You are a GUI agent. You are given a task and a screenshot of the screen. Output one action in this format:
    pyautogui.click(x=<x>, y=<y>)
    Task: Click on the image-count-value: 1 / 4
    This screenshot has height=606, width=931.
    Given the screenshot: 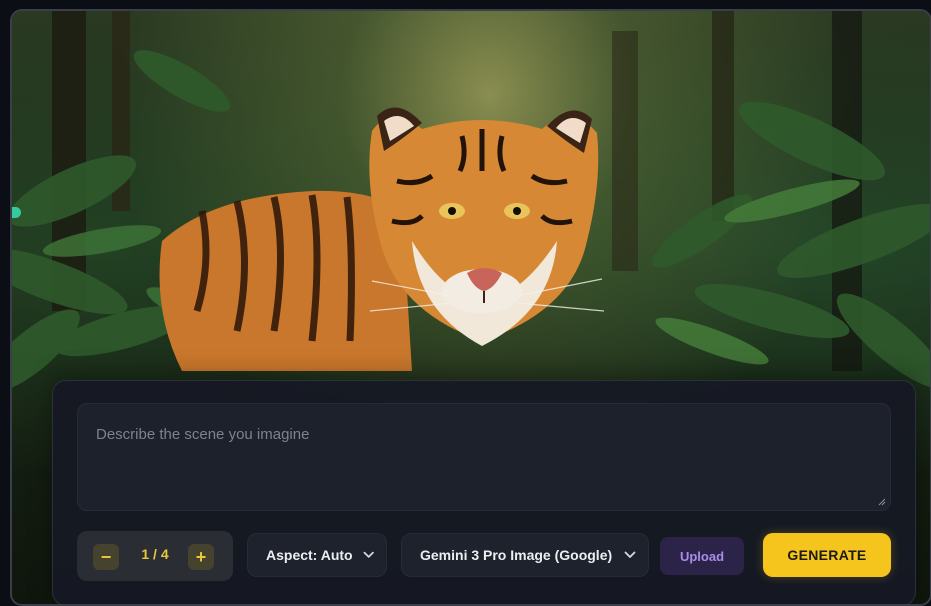 What is the action you would take?
    pyautogui.click(x=155, y=554)
    